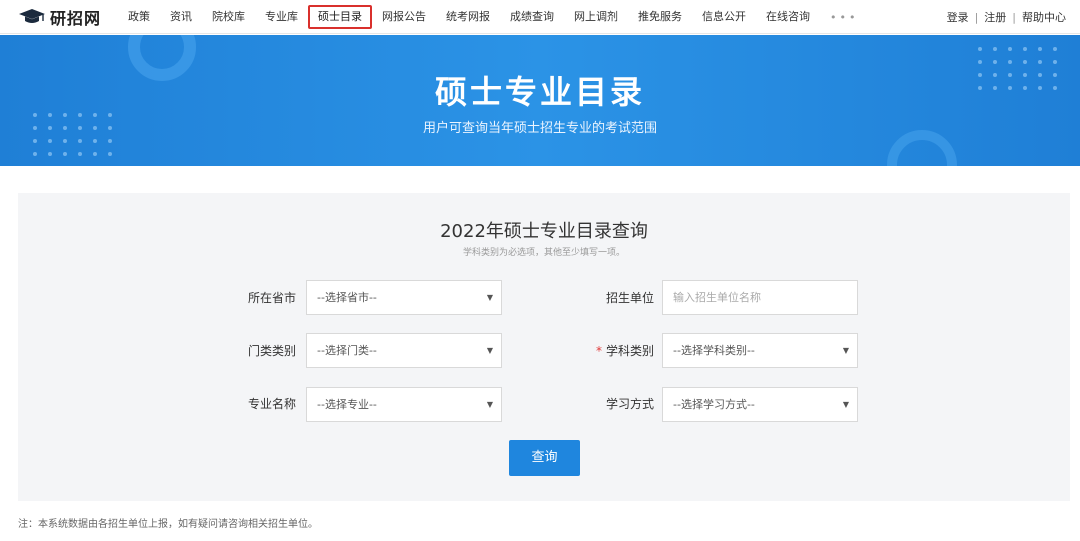 The width and height of the screenshot is (1080, 541). I want to click on query-button: 查询, so click(544, 458).